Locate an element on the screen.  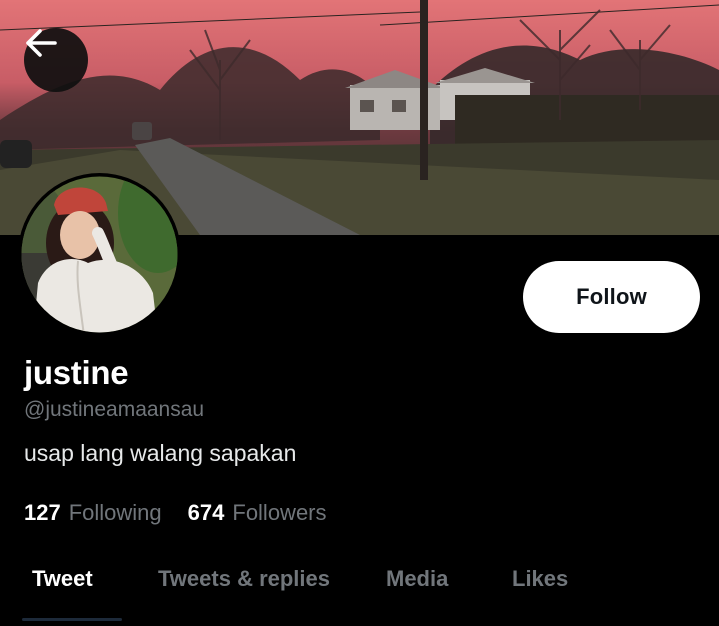
followers-count: 674 is located at coordinates (206, 512).